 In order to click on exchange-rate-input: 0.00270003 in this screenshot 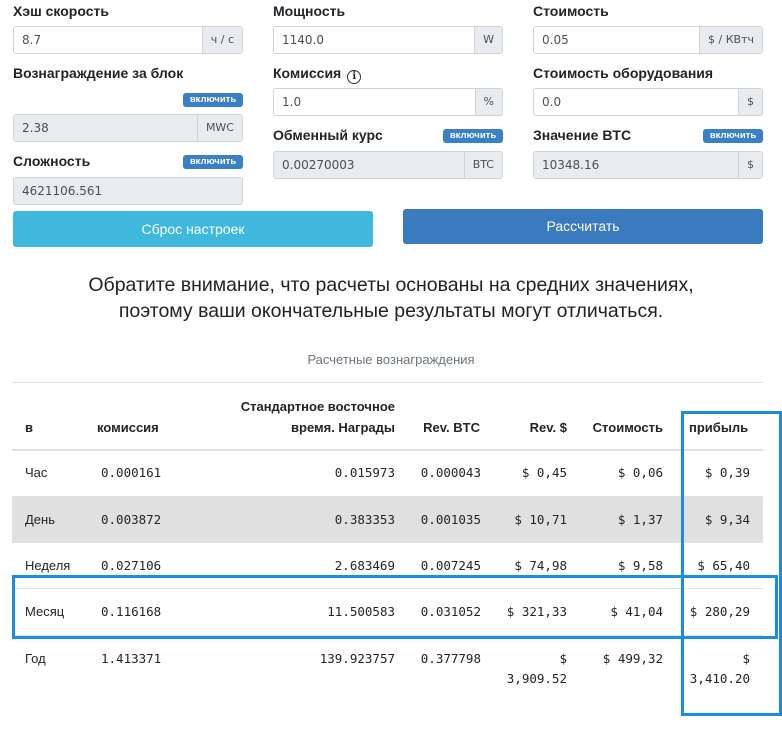, I will do `click(369, 165)`.